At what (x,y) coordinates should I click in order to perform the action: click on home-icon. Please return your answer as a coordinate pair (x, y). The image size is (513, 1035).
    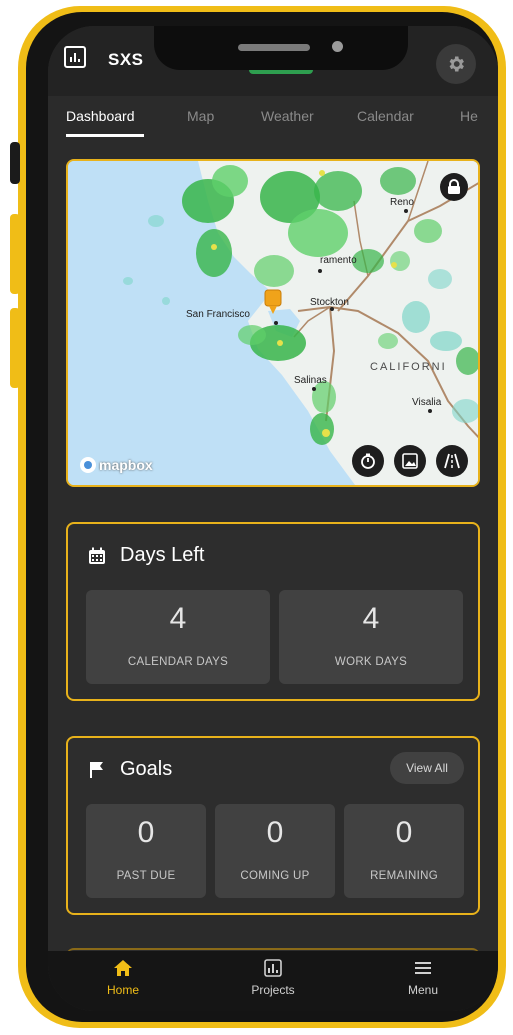
    Looking at the image, I should click on (123, 968).